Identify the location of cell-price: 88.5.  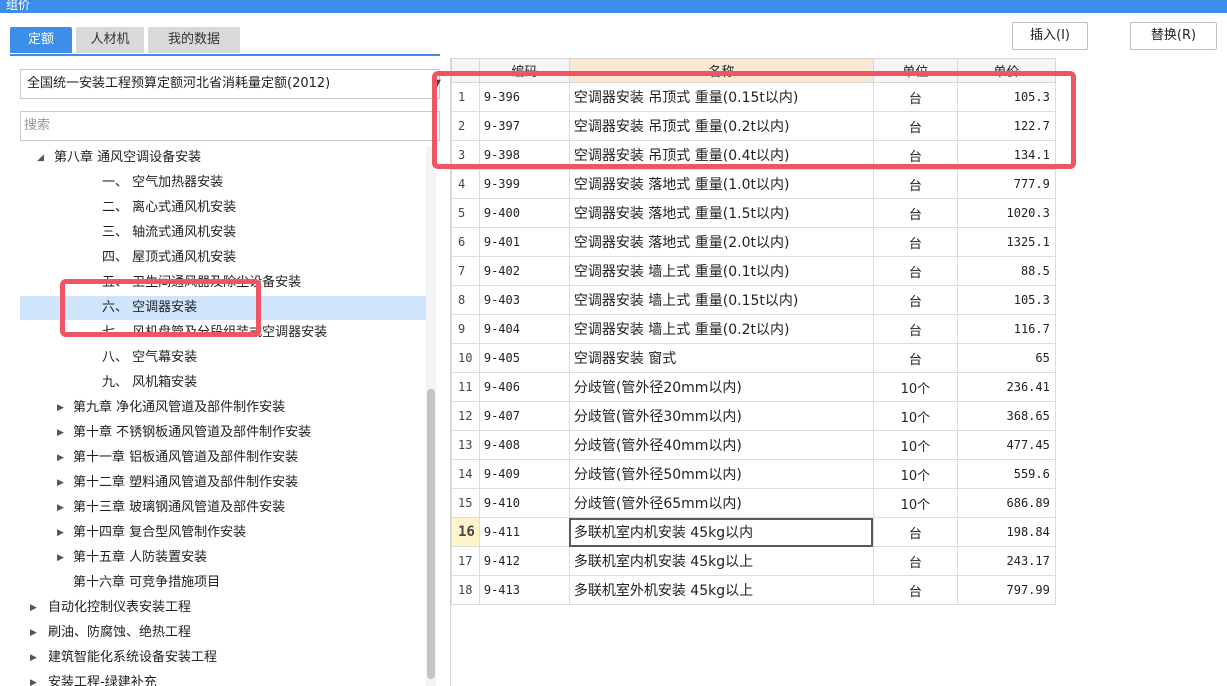
(1006, 271).